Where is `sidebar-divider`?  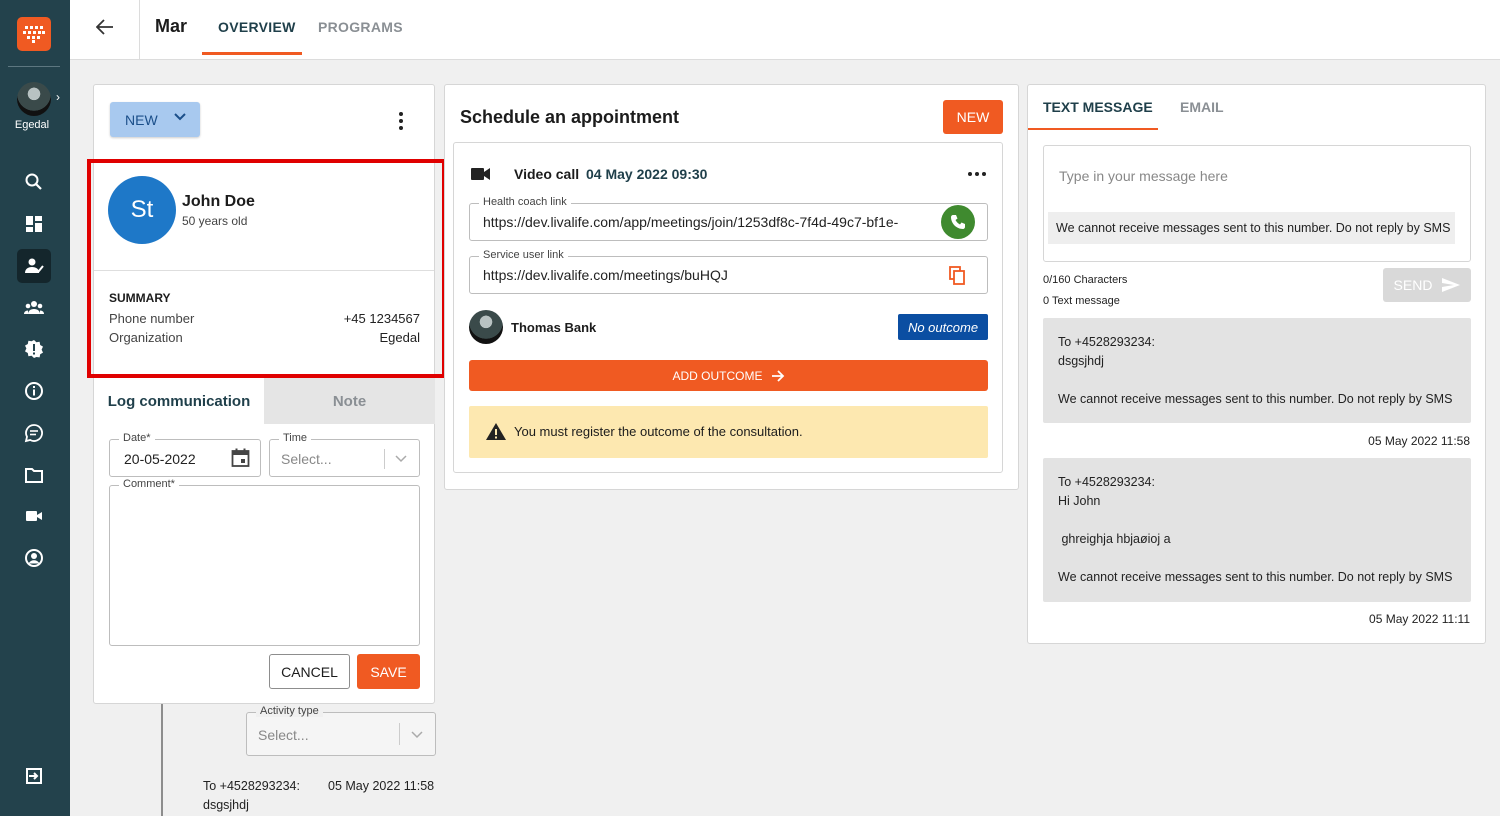 sidebar-divider is located at coordinates (34, 66).